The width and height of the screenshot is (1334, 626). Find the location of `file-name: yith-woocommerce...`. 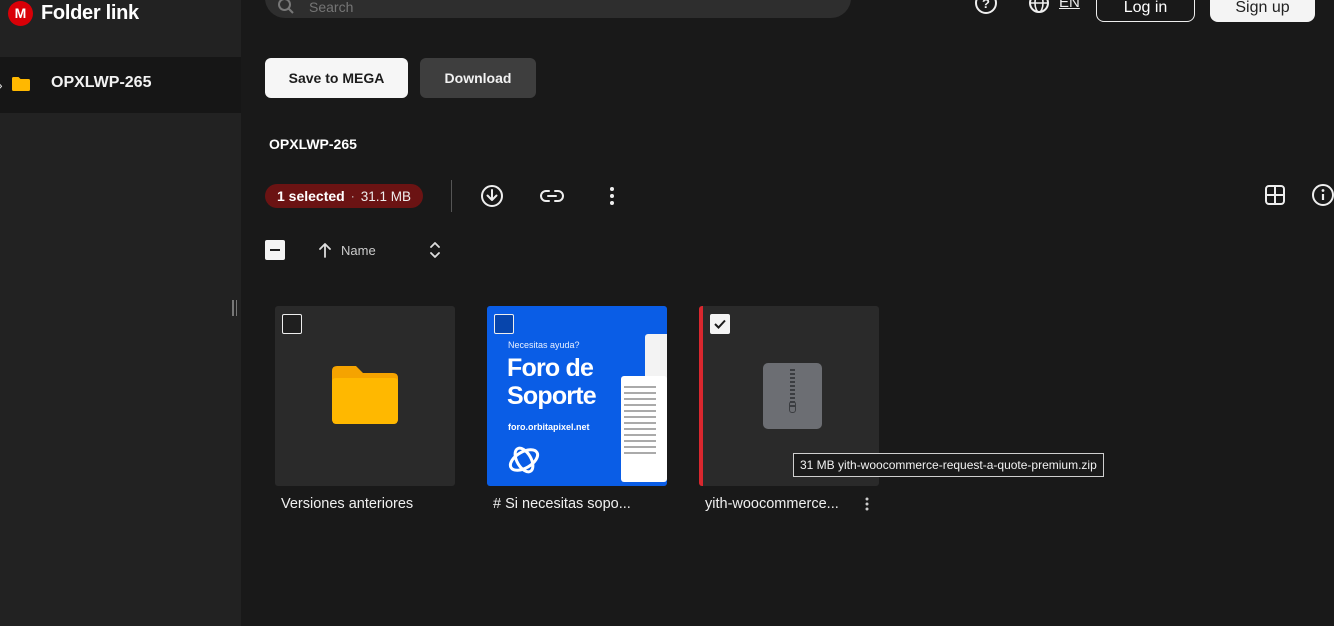

file-name: yith-woocommerce... is located at coordinates (774, 504).